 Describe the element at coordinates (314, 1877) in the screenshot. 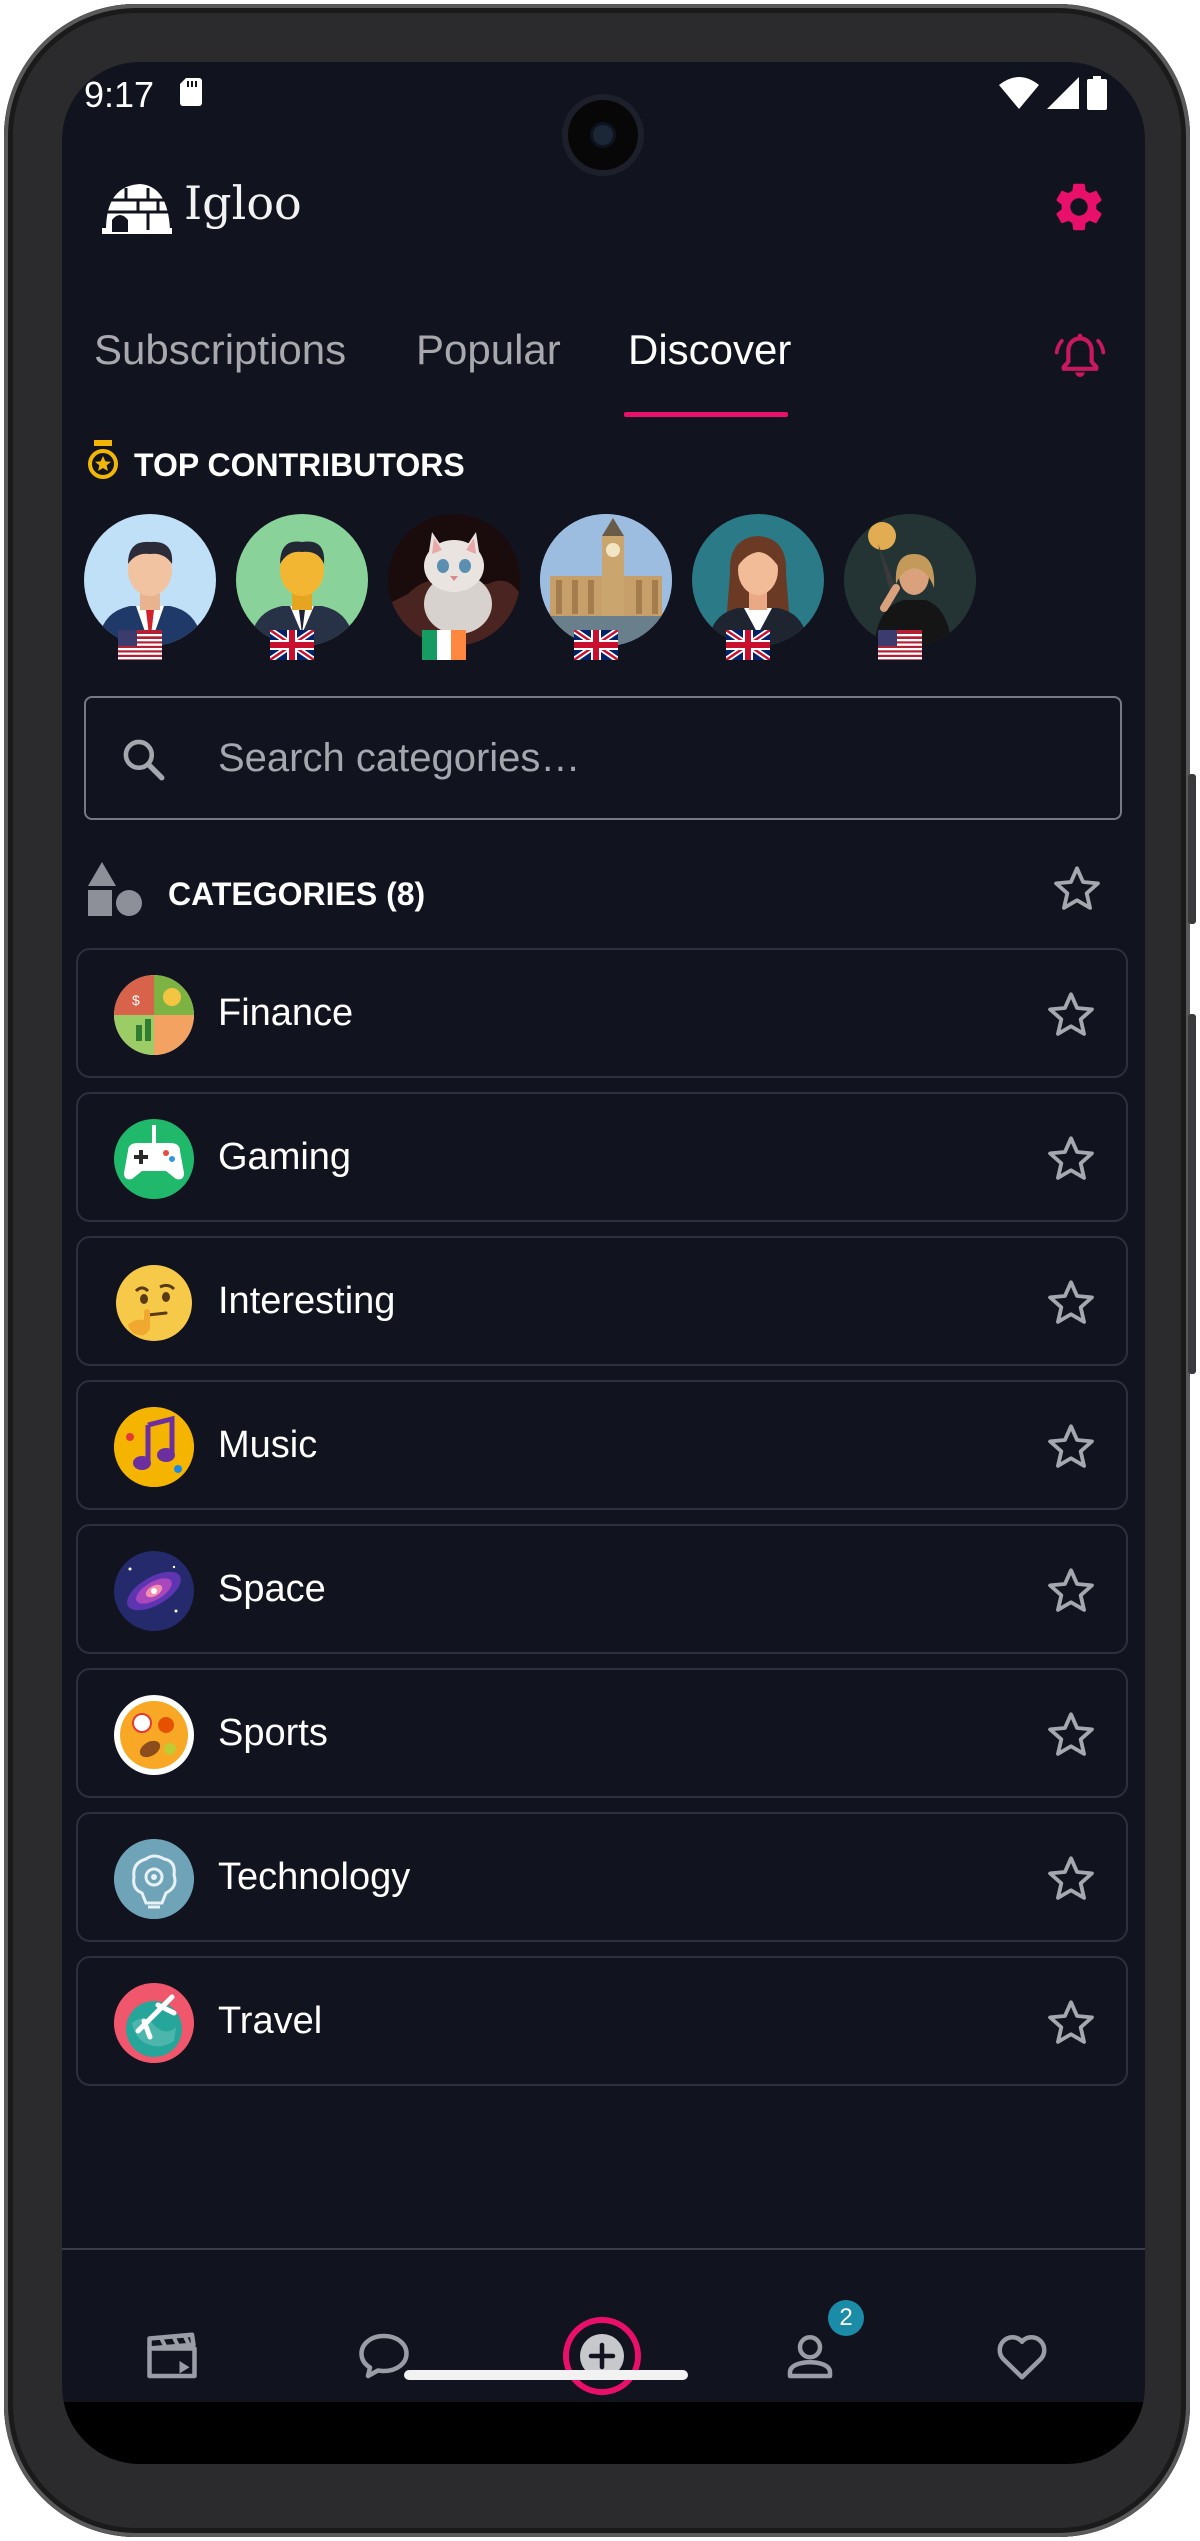

I see `category-name: Technology` at that location.